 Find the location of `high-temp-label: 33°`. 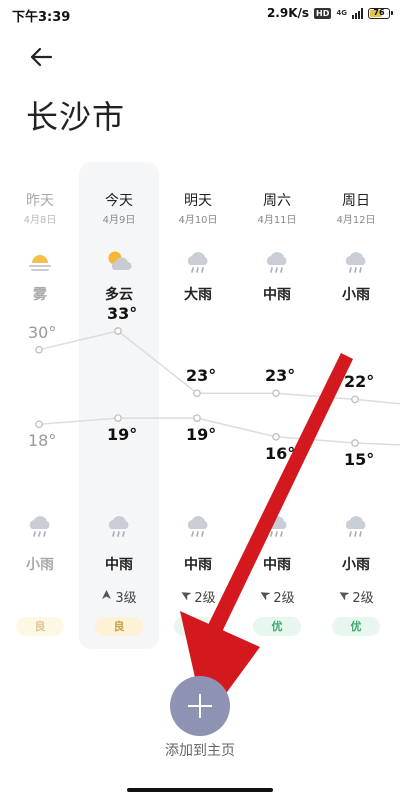

high-temp-label: 33° is located at coordinates (122, 313).